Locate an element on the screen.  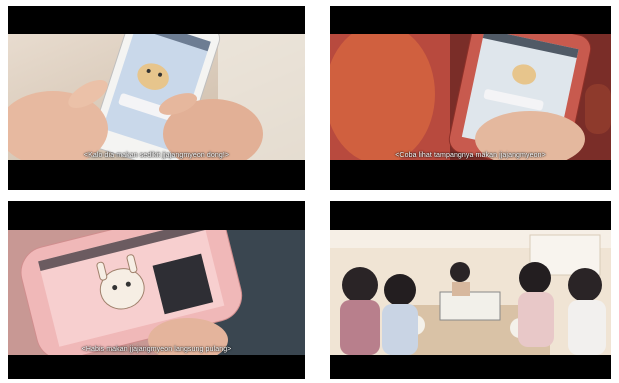
scene-red-phone is located at coordinates (470, 97).